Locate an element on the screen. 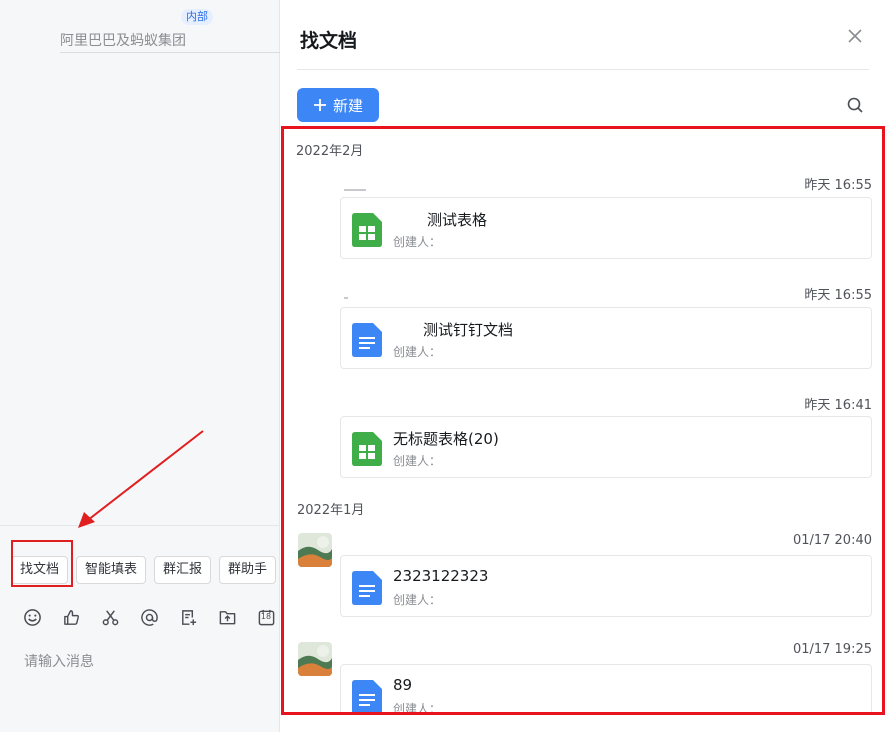 The image size is (888, 732). doc-title: 测试表格 is located at coordinates (457, 220).